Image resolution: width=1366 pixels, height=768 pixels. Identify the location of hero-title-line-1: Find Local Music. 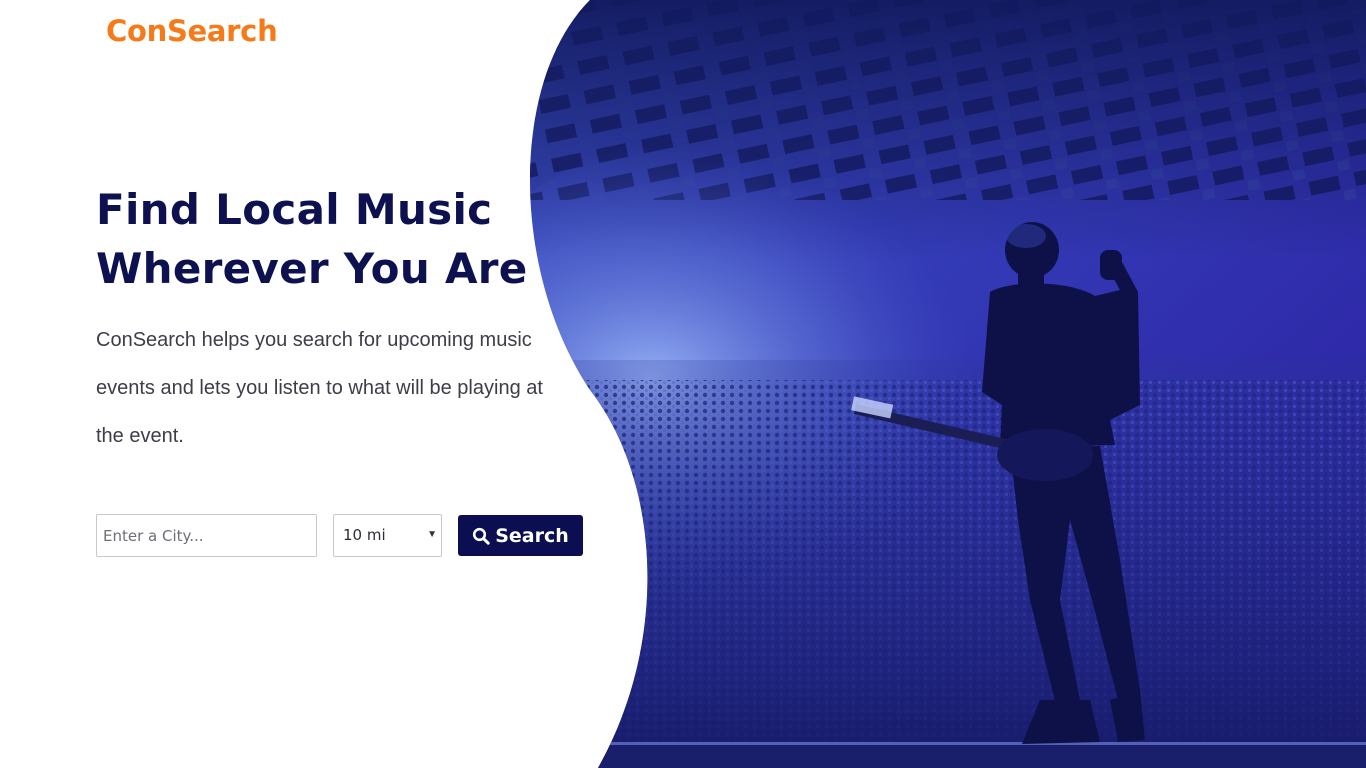
(294, 209).